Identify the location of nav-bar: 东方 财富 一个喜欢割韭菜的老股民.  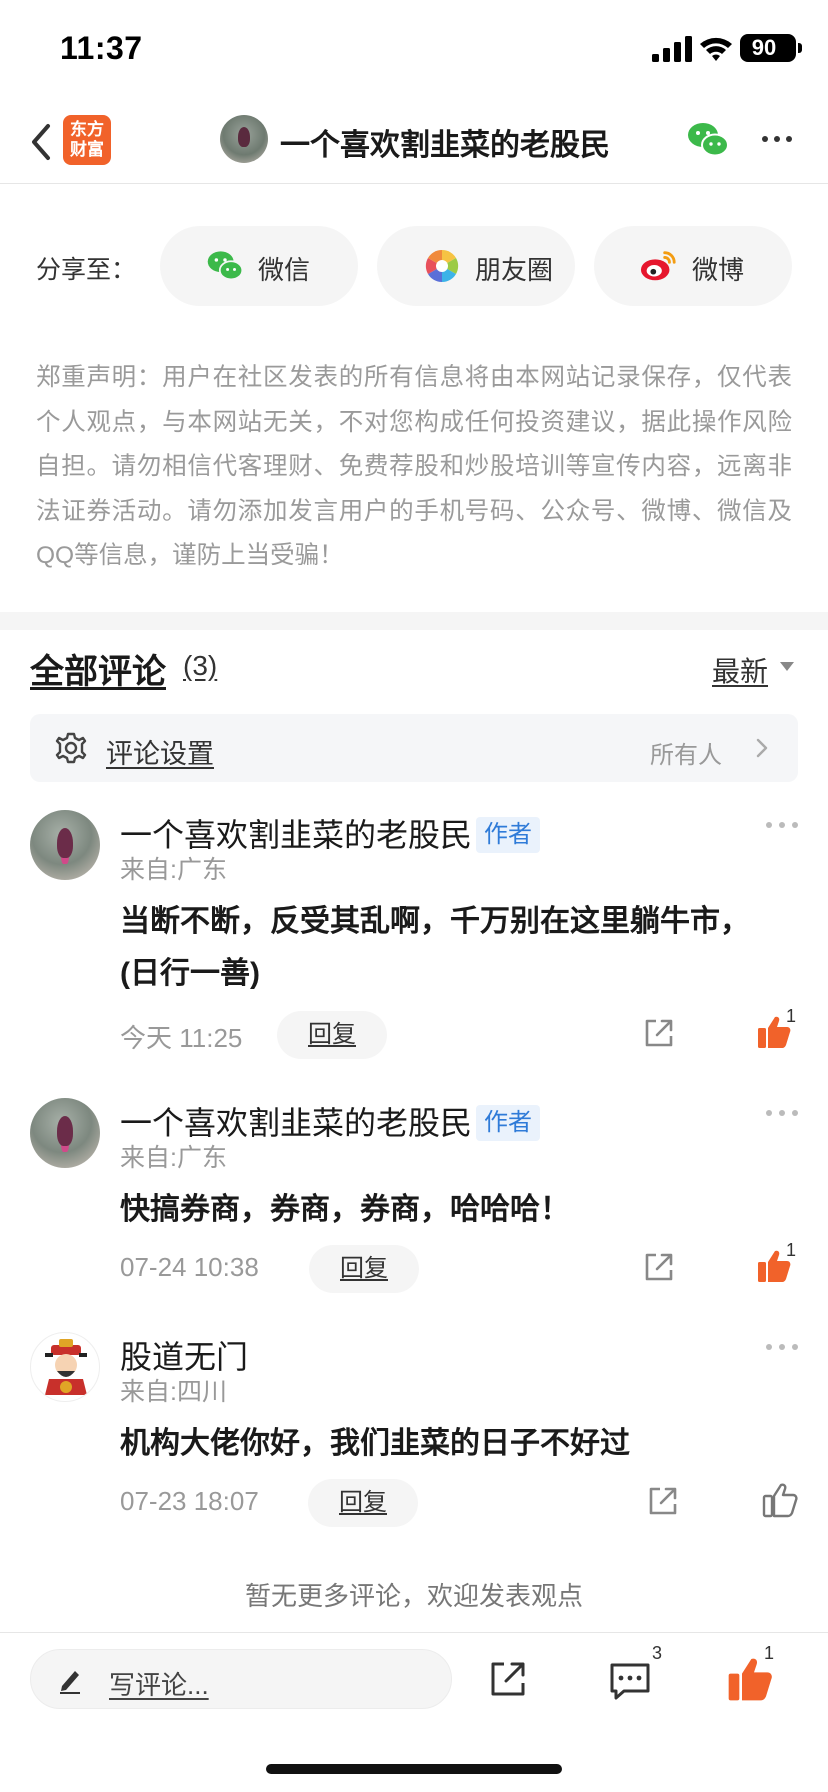
(414, 142).